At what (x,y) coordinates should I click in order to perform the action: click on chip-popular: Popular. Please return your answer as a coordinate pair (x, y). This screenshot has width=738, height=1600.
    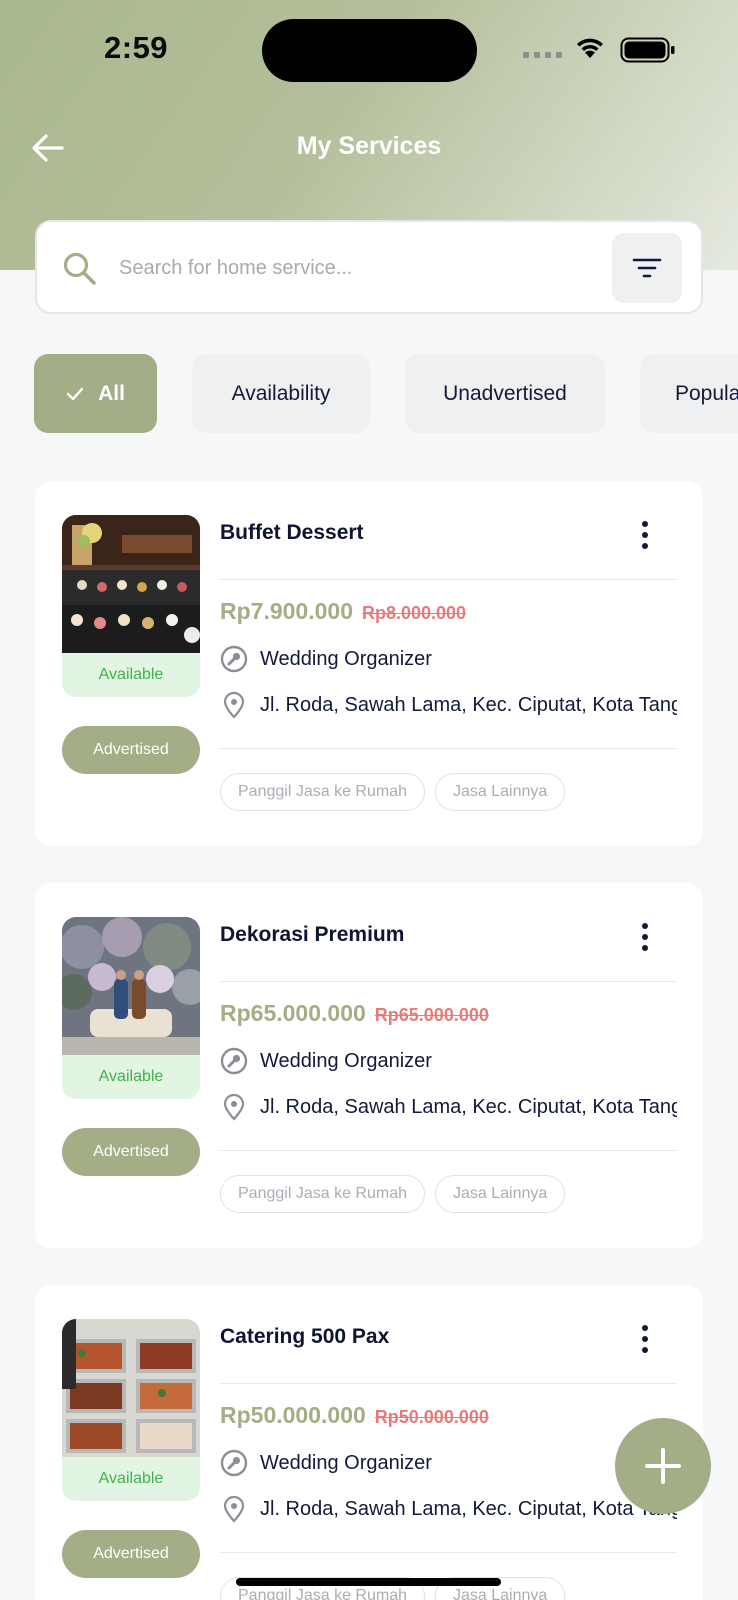
    Looking at the image, I should click on (689, 393).